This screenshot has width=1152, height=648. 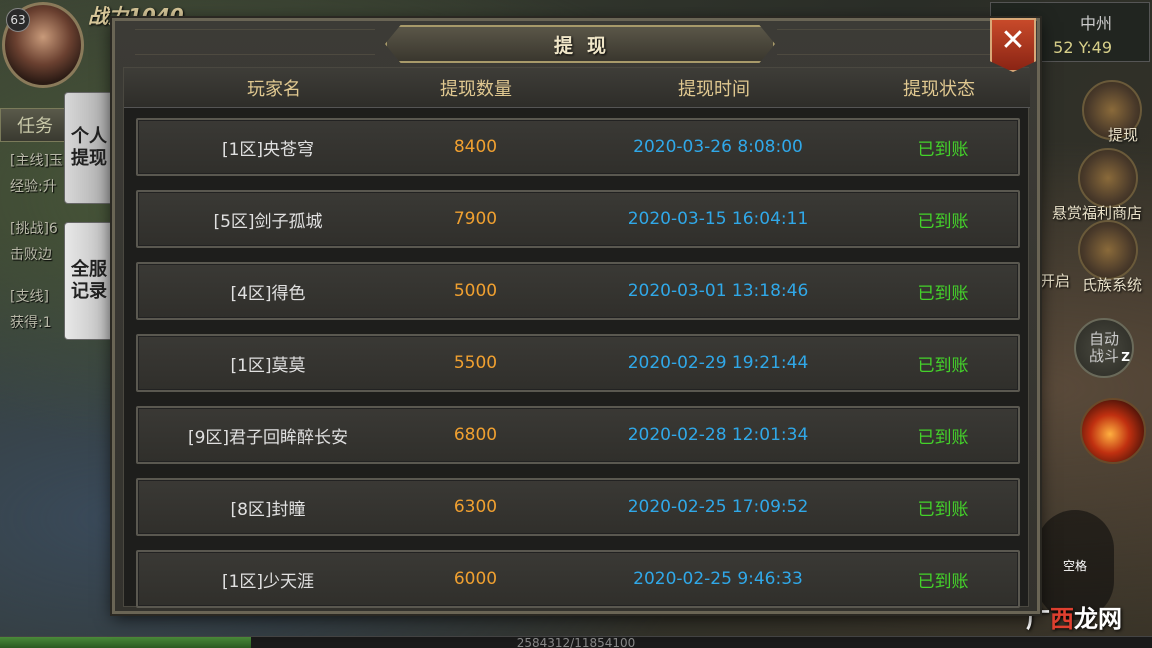 I want to click on table-row: [5区]剑子孤城 7900 2020-03-15 16:04:11 已到账, so click(x=578, y=219).